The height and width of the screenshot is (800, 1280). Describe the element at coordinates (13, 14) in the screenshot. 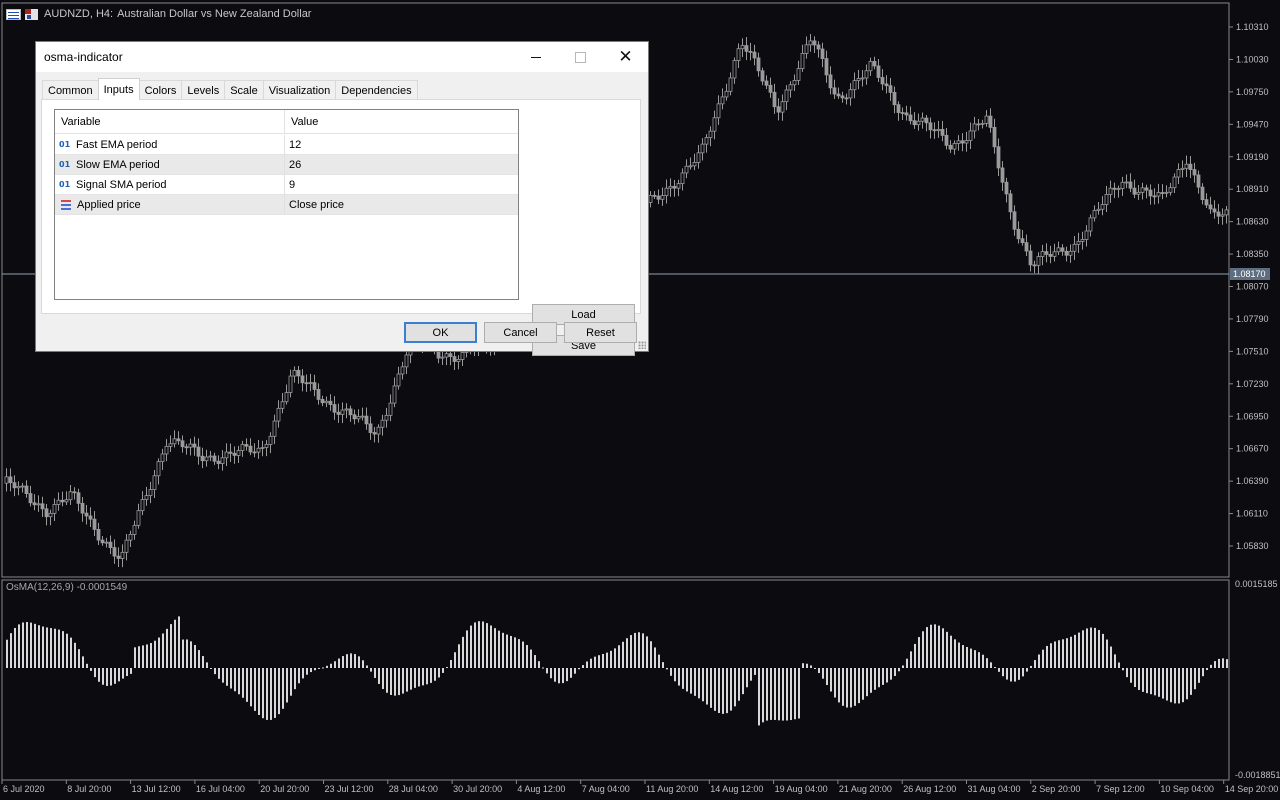

I see `chart-menu-icon` at that location.